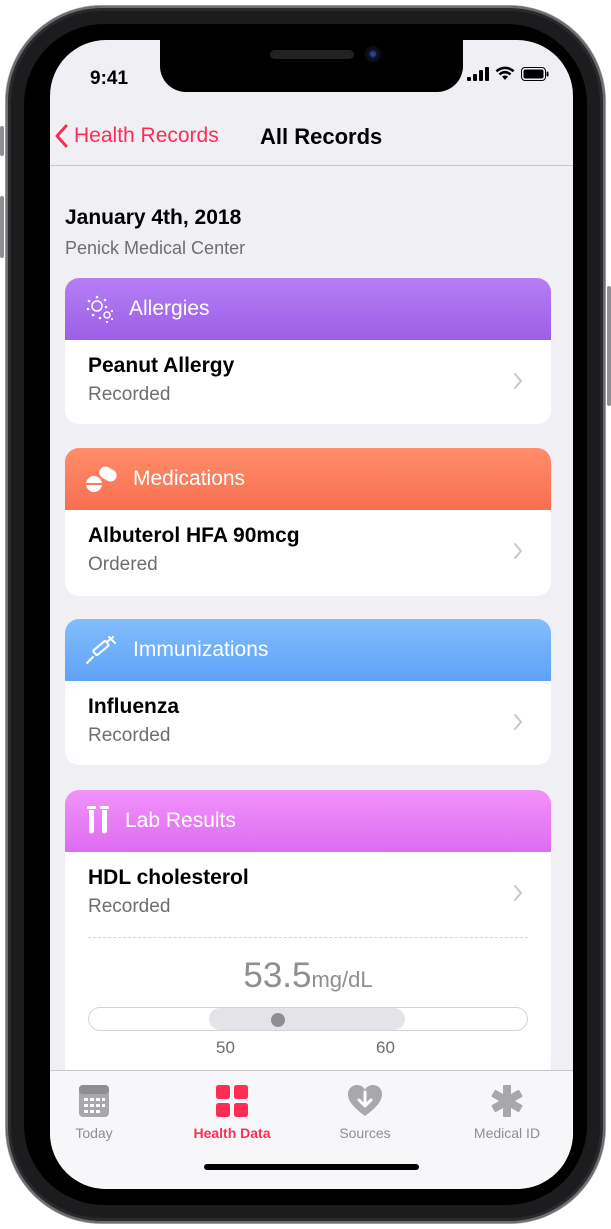 The height and width of the screenshot is (1229, 611). I want to click on reference-range-fill, so click(307, 1019).